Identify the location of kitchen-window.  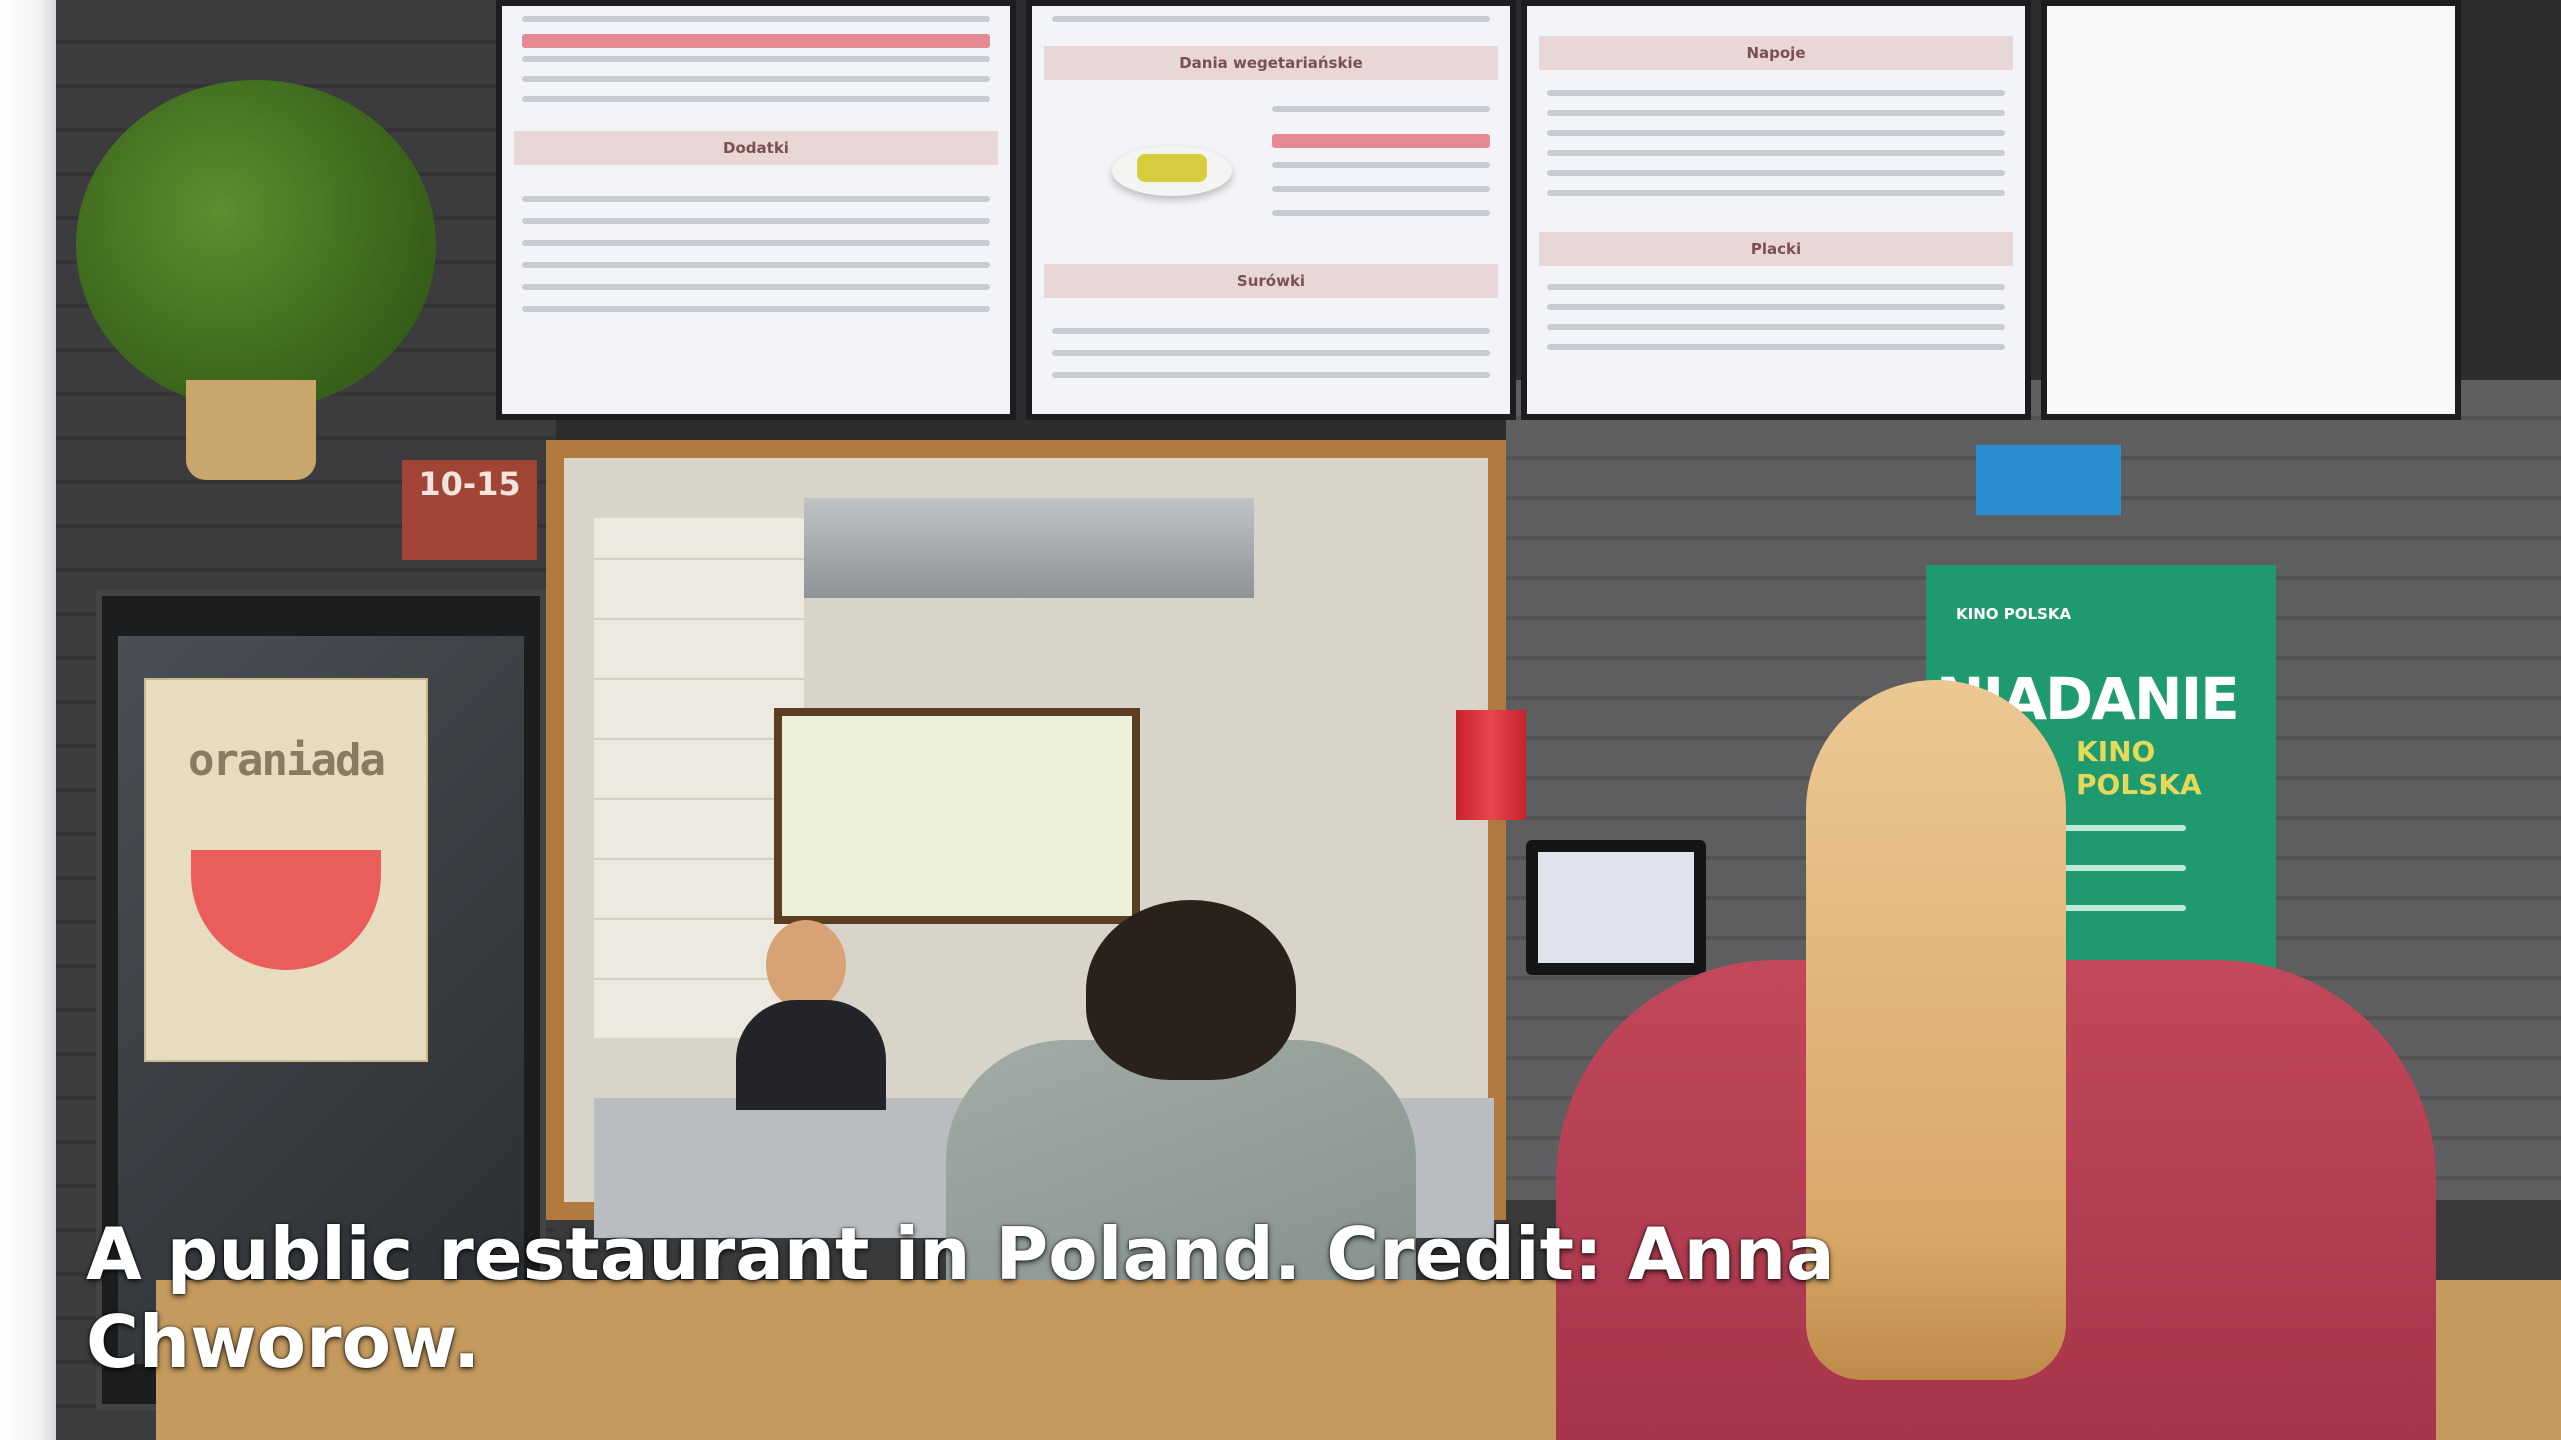
(957, 816).